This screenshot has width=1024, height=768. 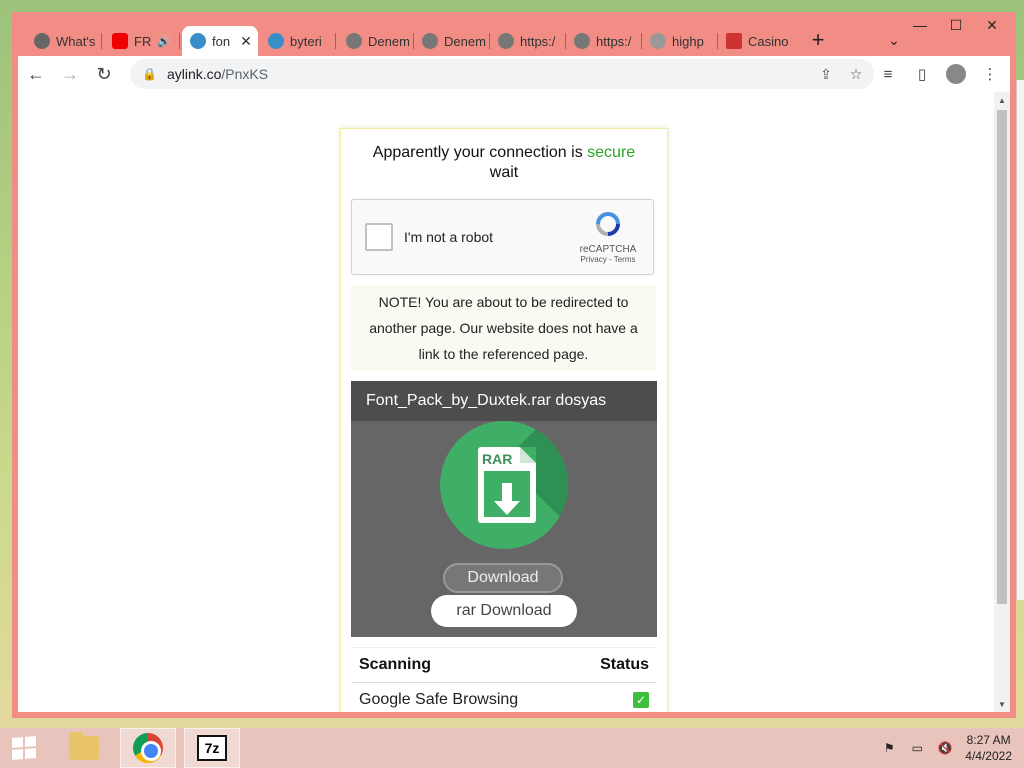 I want to click on address-bar: 🔒 aylink.co/PnxKS ⇪ ☆, so click(x=502, y=74).